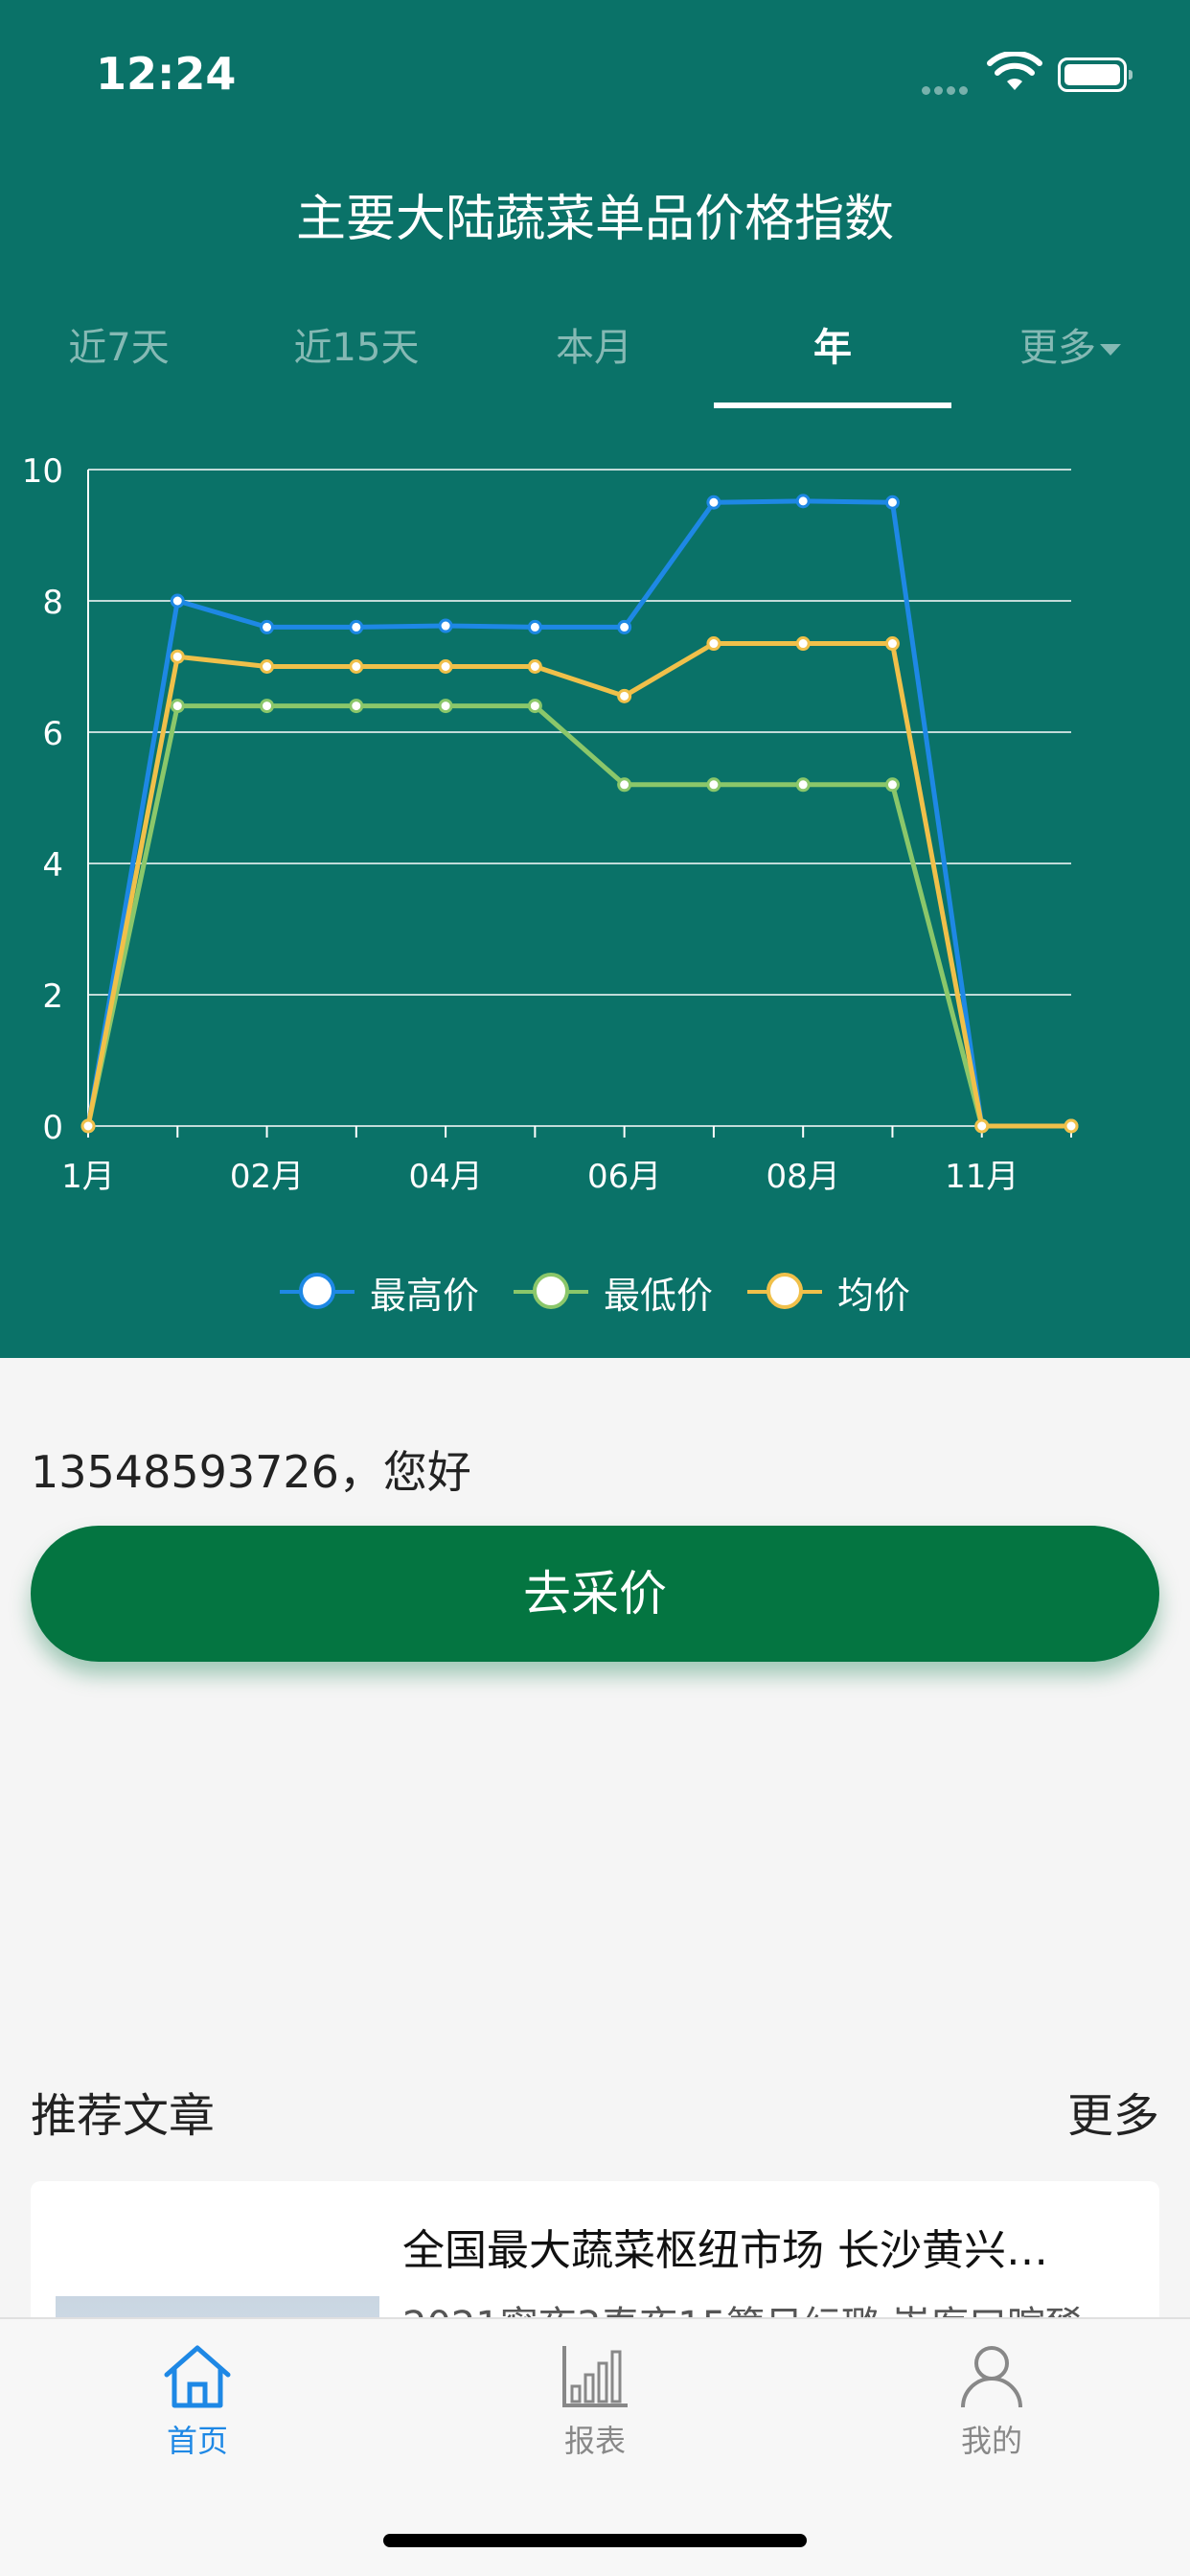  I want to click on user-icon, so click(991, 2377).